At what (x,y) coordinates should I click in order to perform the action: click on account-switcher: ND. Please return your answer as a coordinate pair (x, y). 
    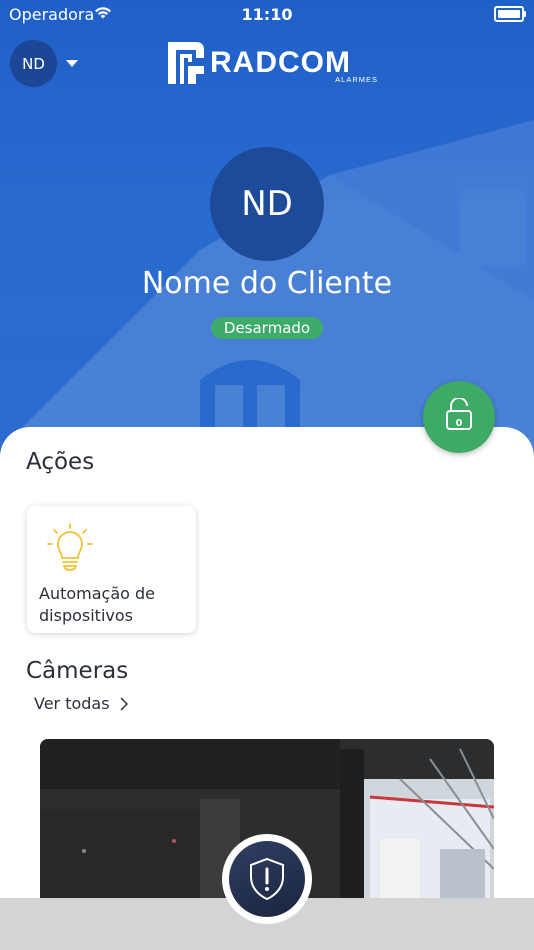
    Looking at the image, I should click on (44, 63).